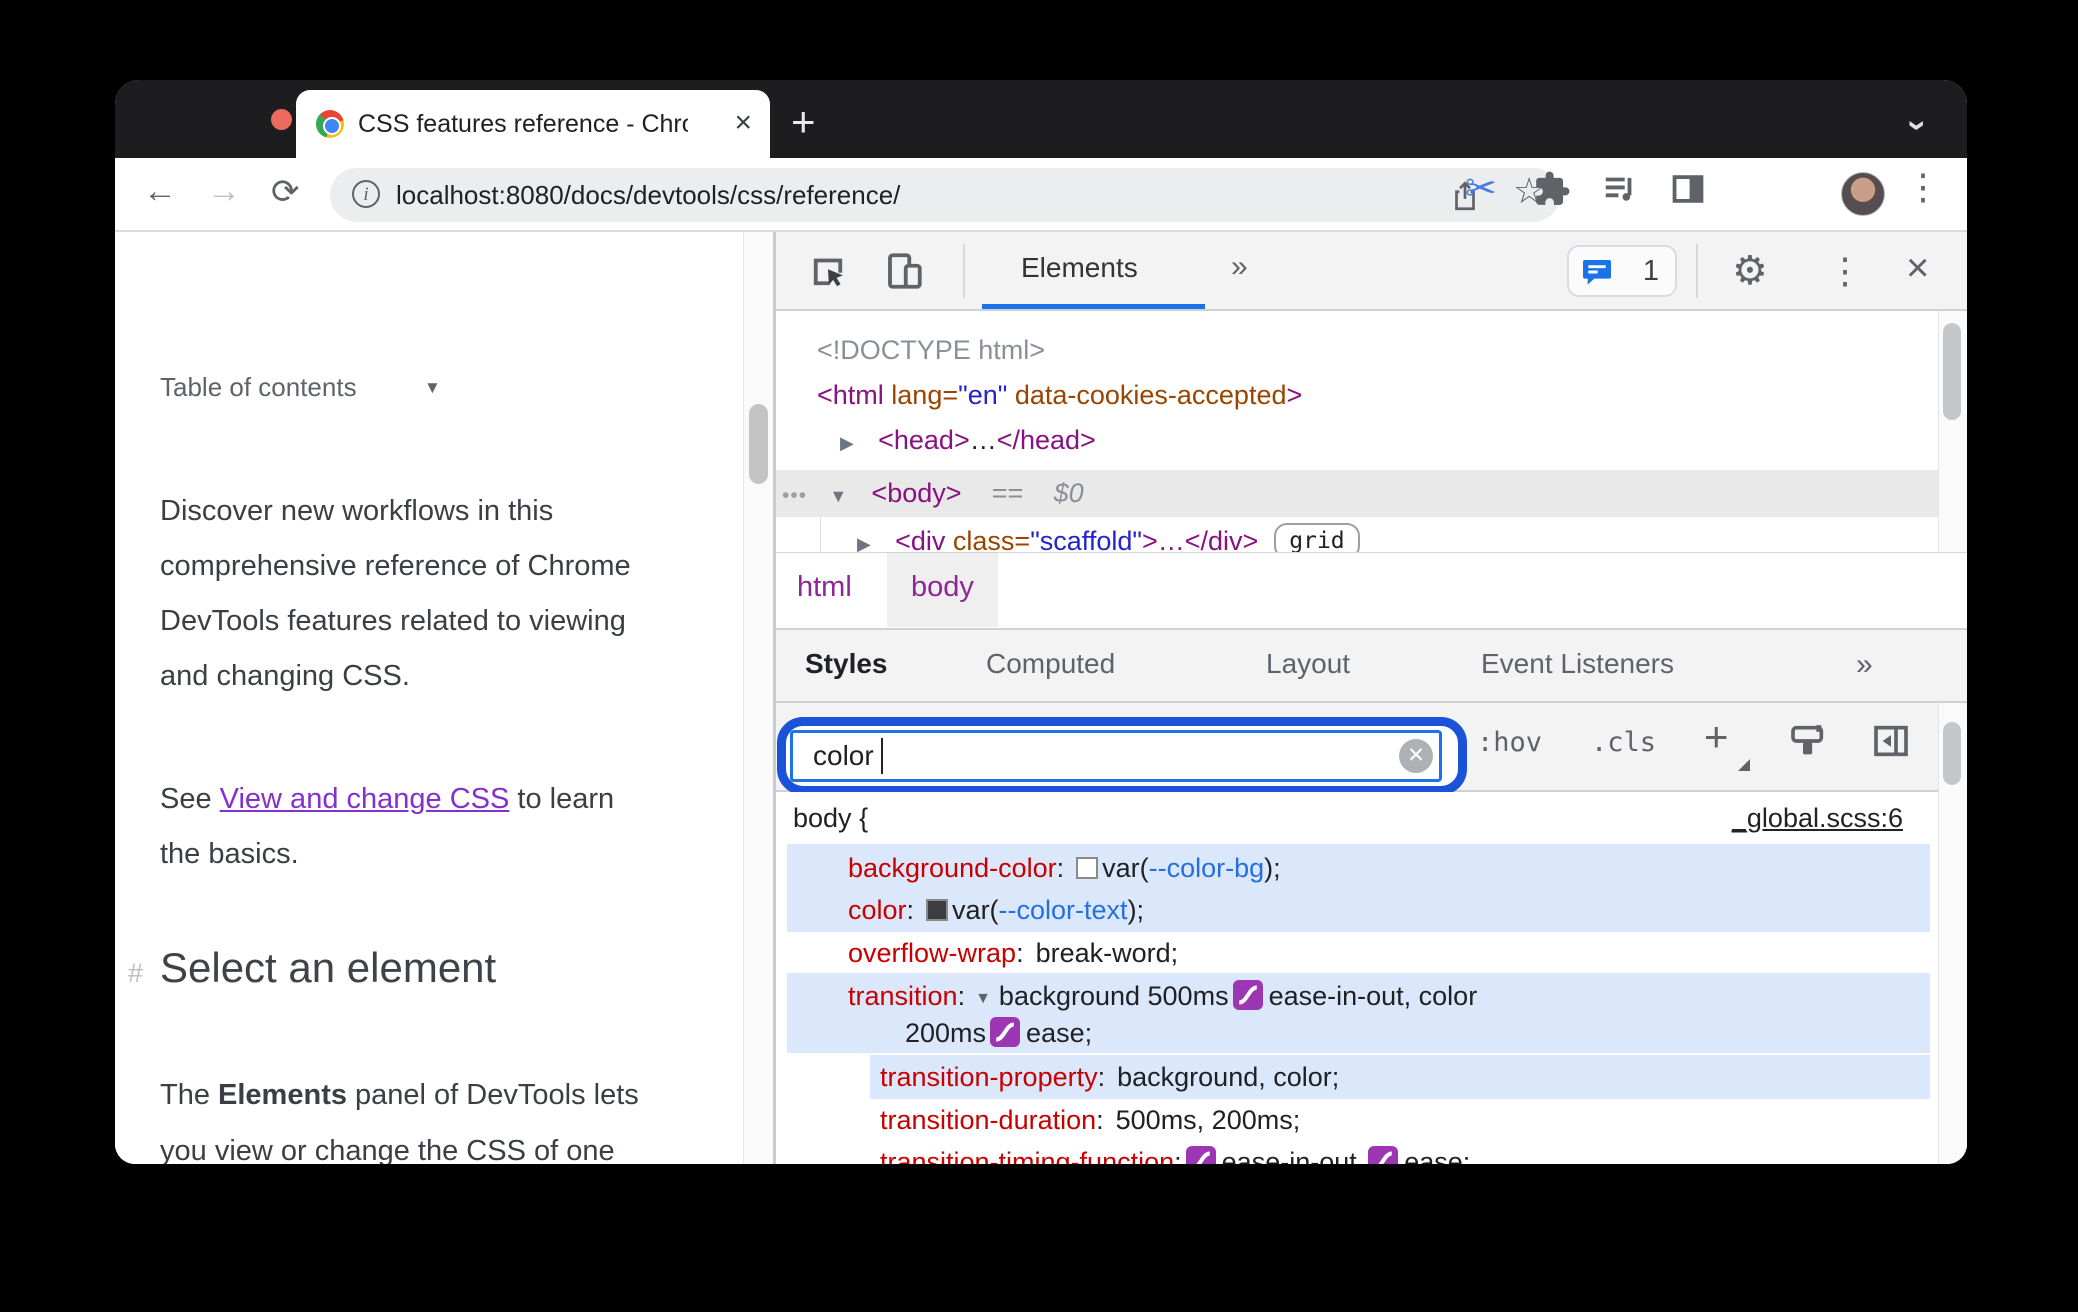 The image size is (2078, 1312). Describe the element at coordinates (1371, 271) in the screenshot. I see `devtools-toolbar: Elements » 1 ⚙ ⋮ ×` at that location.